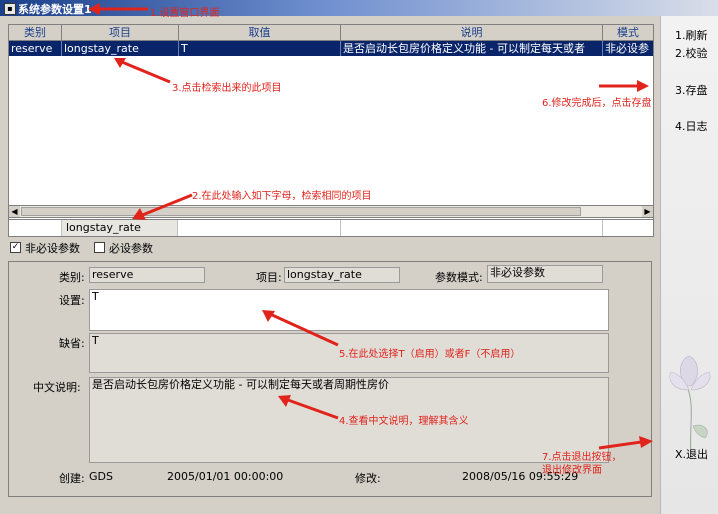  I want to click on modified-label: 修改:, so click(368, 478).